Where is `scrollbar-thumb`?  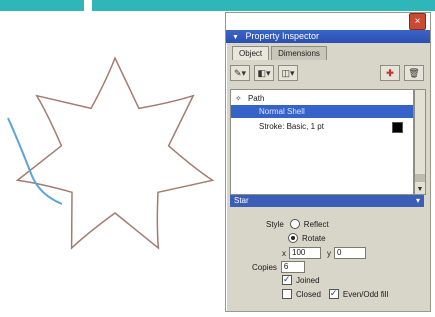 scrollbar-thumb is located at coordinates (420, 178).